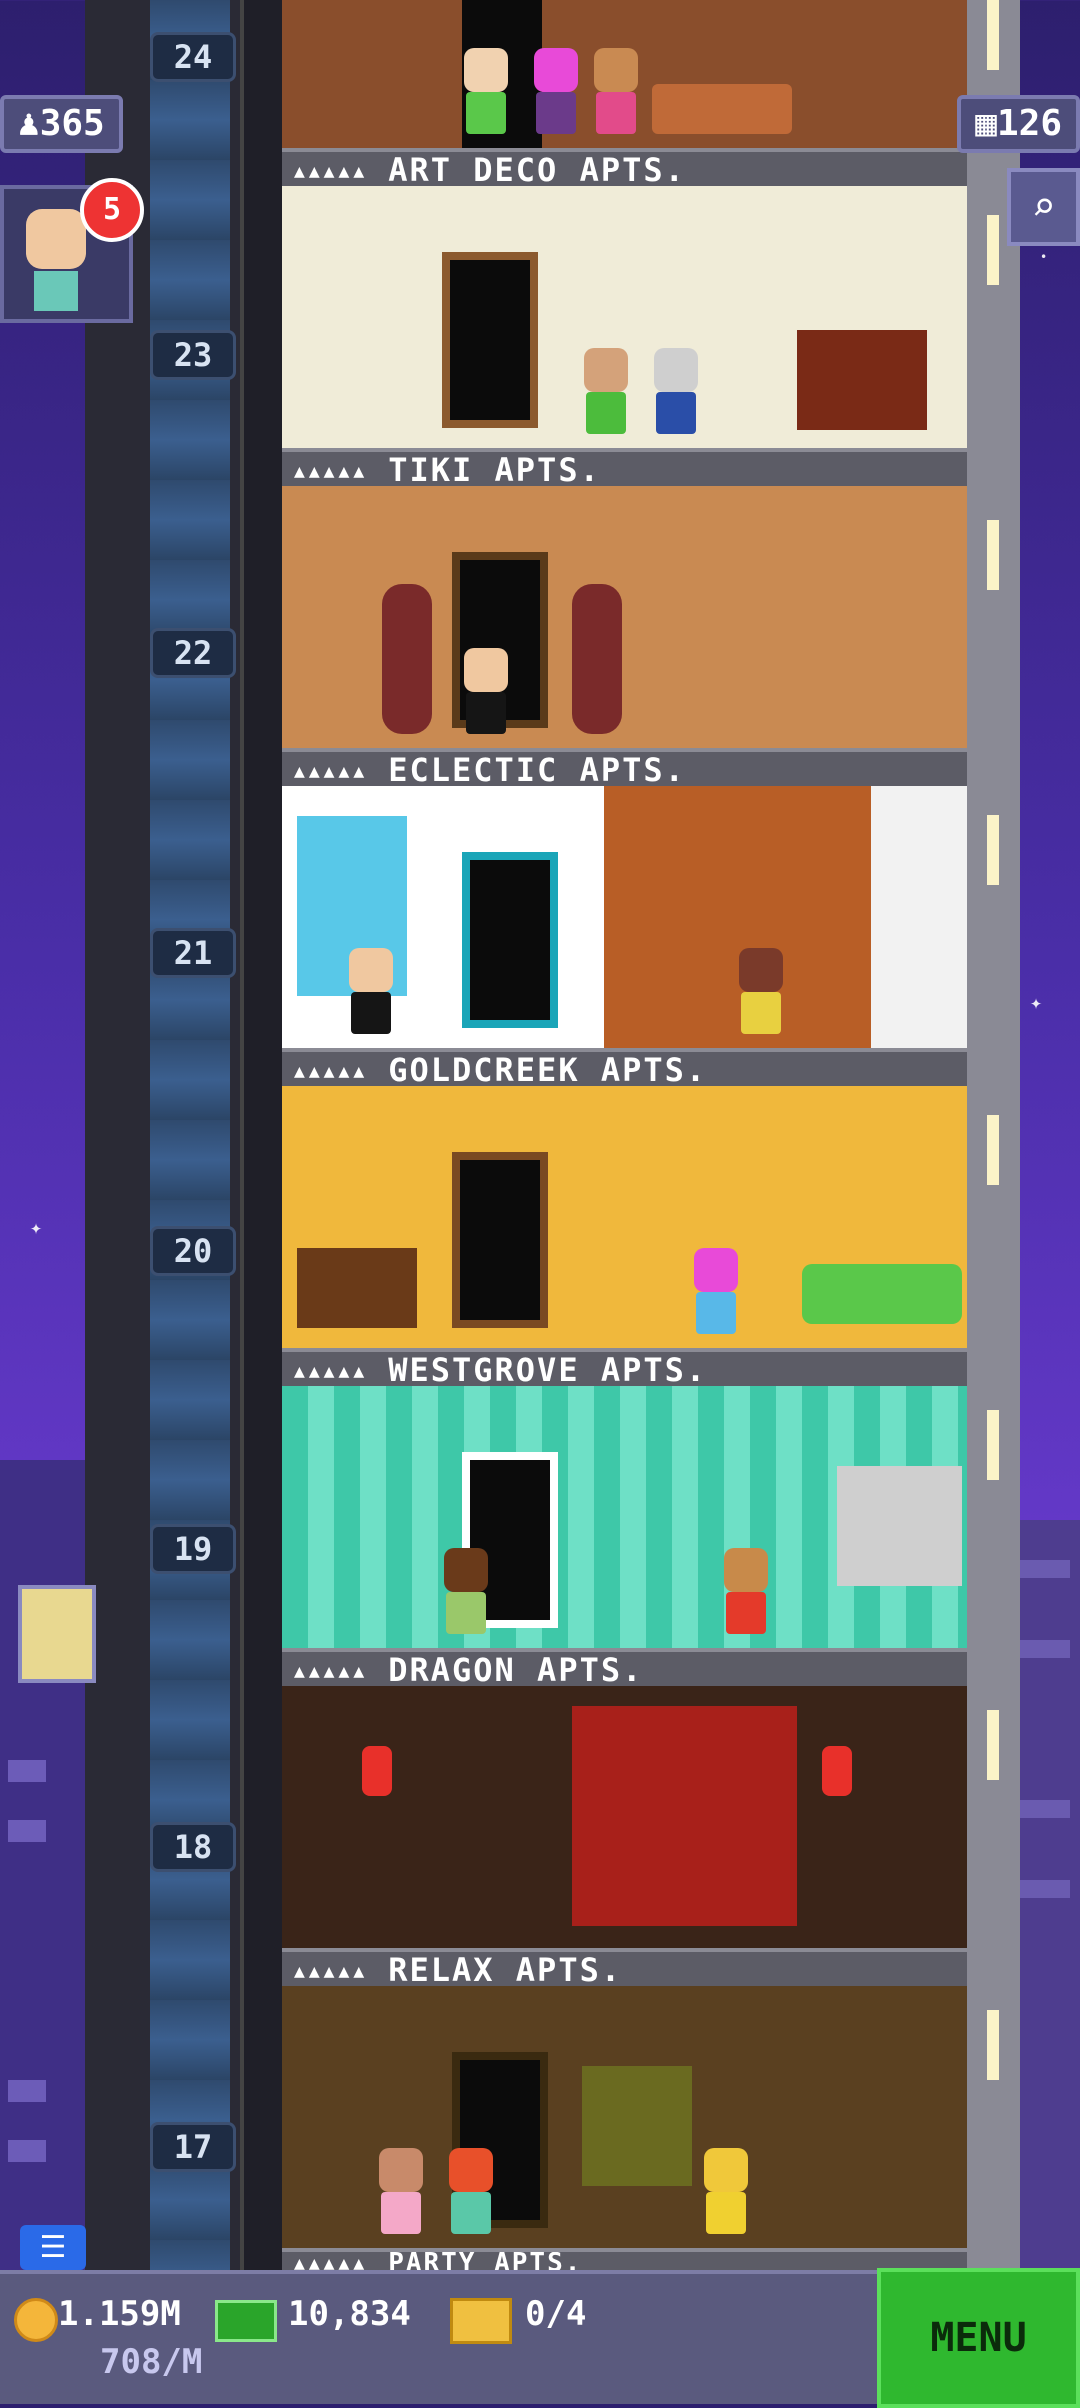  I want to click on floor-label-tiki: ▲▲▲▲▲ TIKI APTS., so click(624, 468).